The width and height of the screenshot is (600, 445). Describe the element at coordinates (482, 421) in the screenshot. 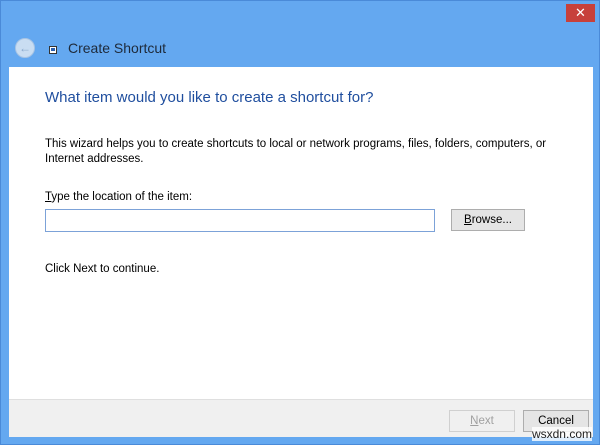

I see `next-button: Next` at that location.